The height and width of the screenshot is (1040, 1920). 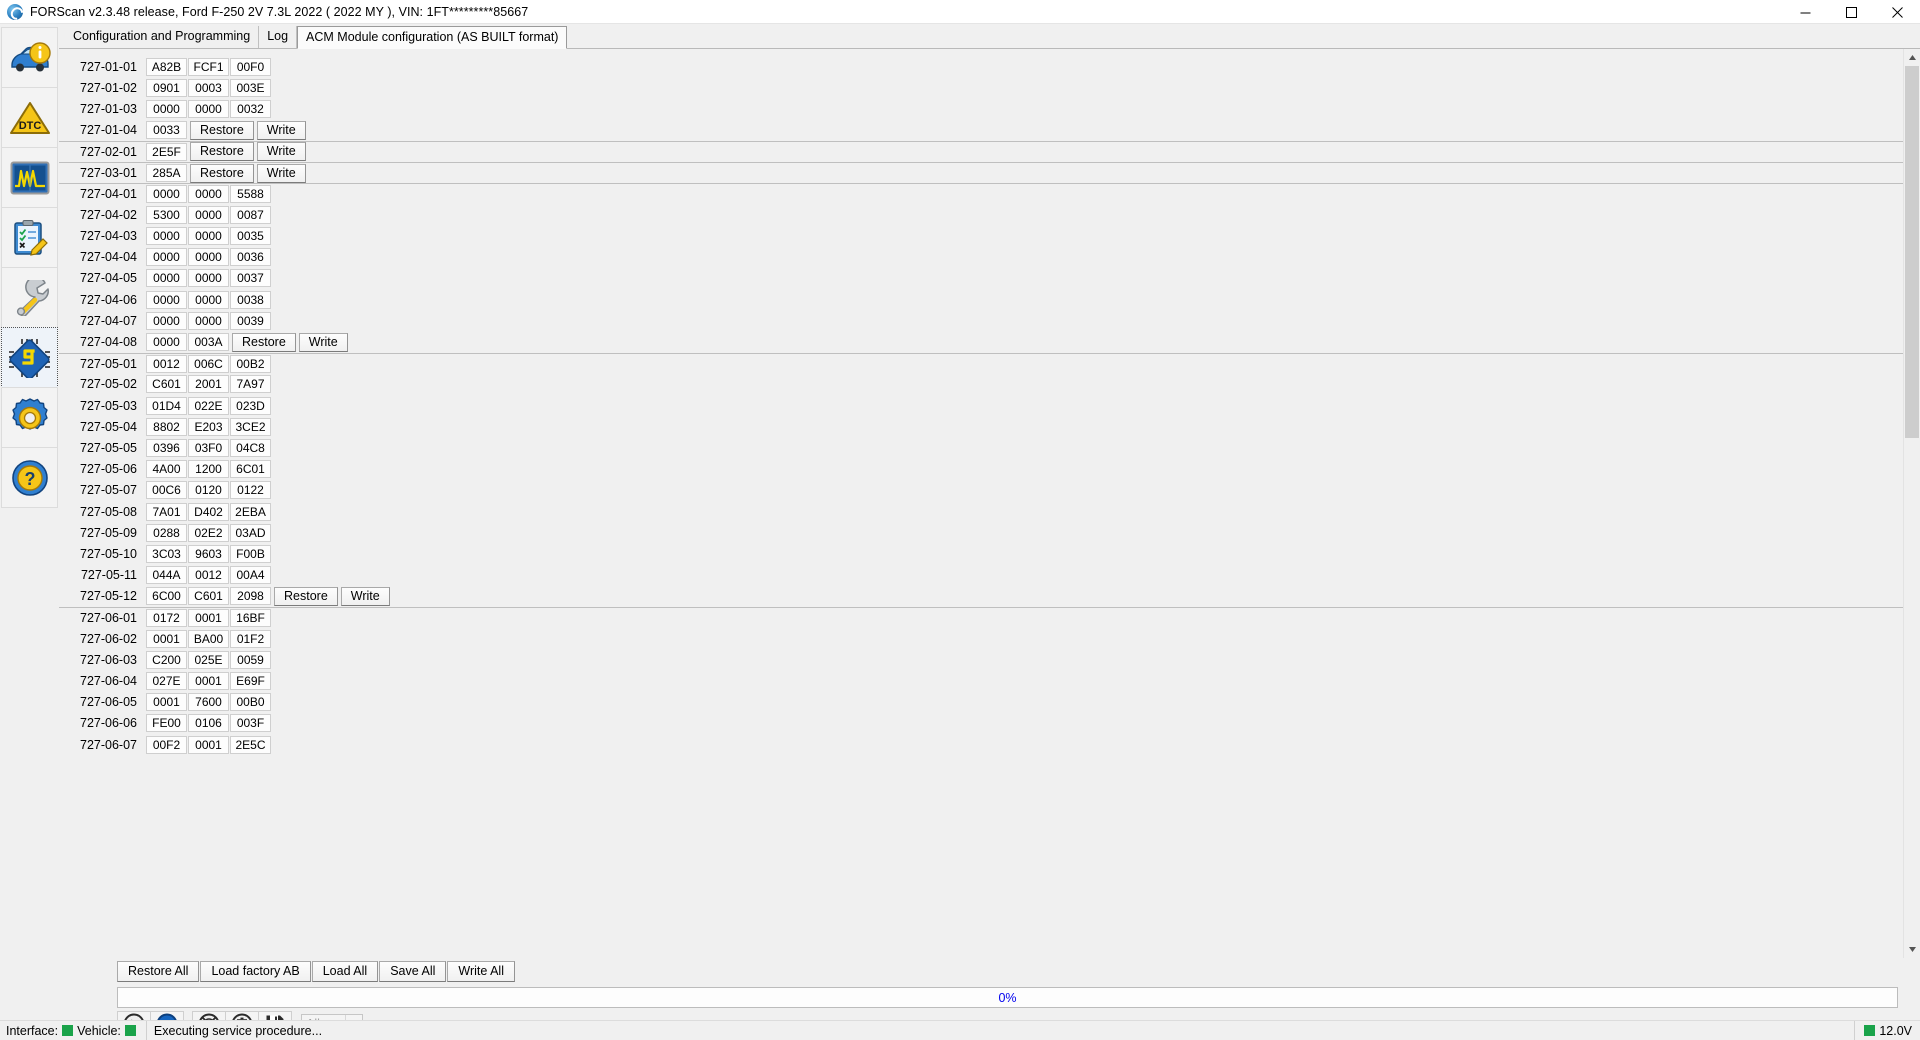 What do you see at coordinates (208, 469) in the screenshot?
I see `hex-value-field: 1200` at bounding box center [208, 469].